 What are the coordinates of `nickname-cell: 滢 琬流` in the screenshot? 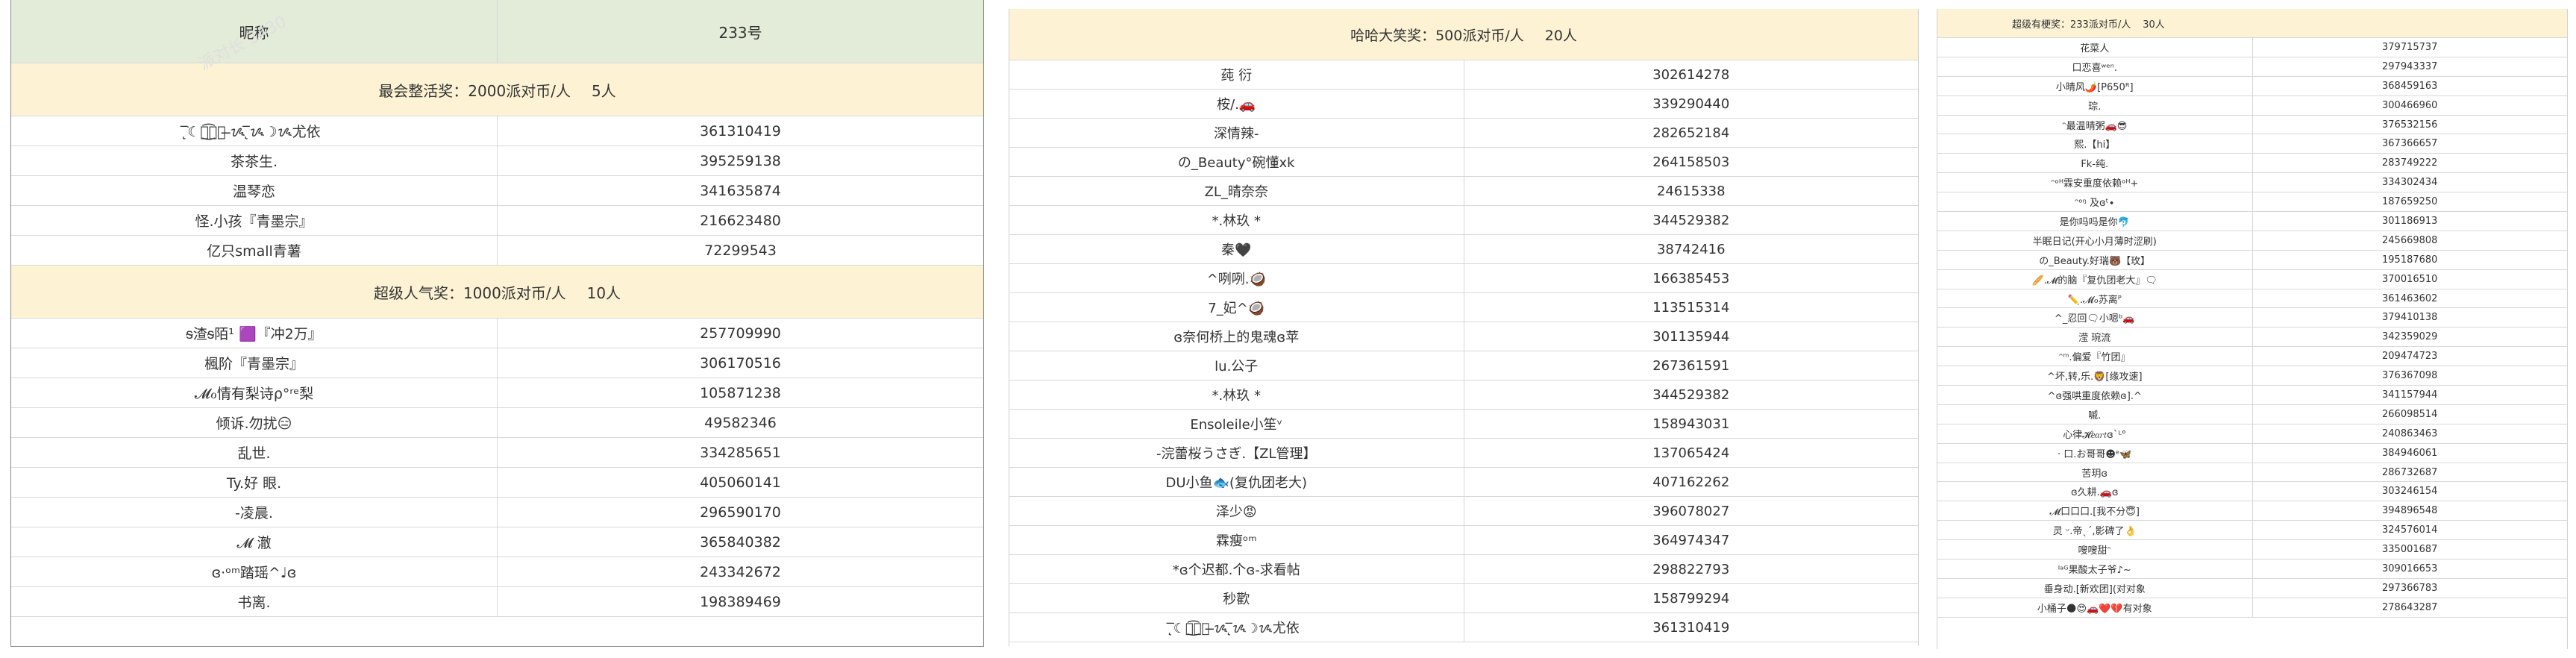 It's located at (2095, 337).